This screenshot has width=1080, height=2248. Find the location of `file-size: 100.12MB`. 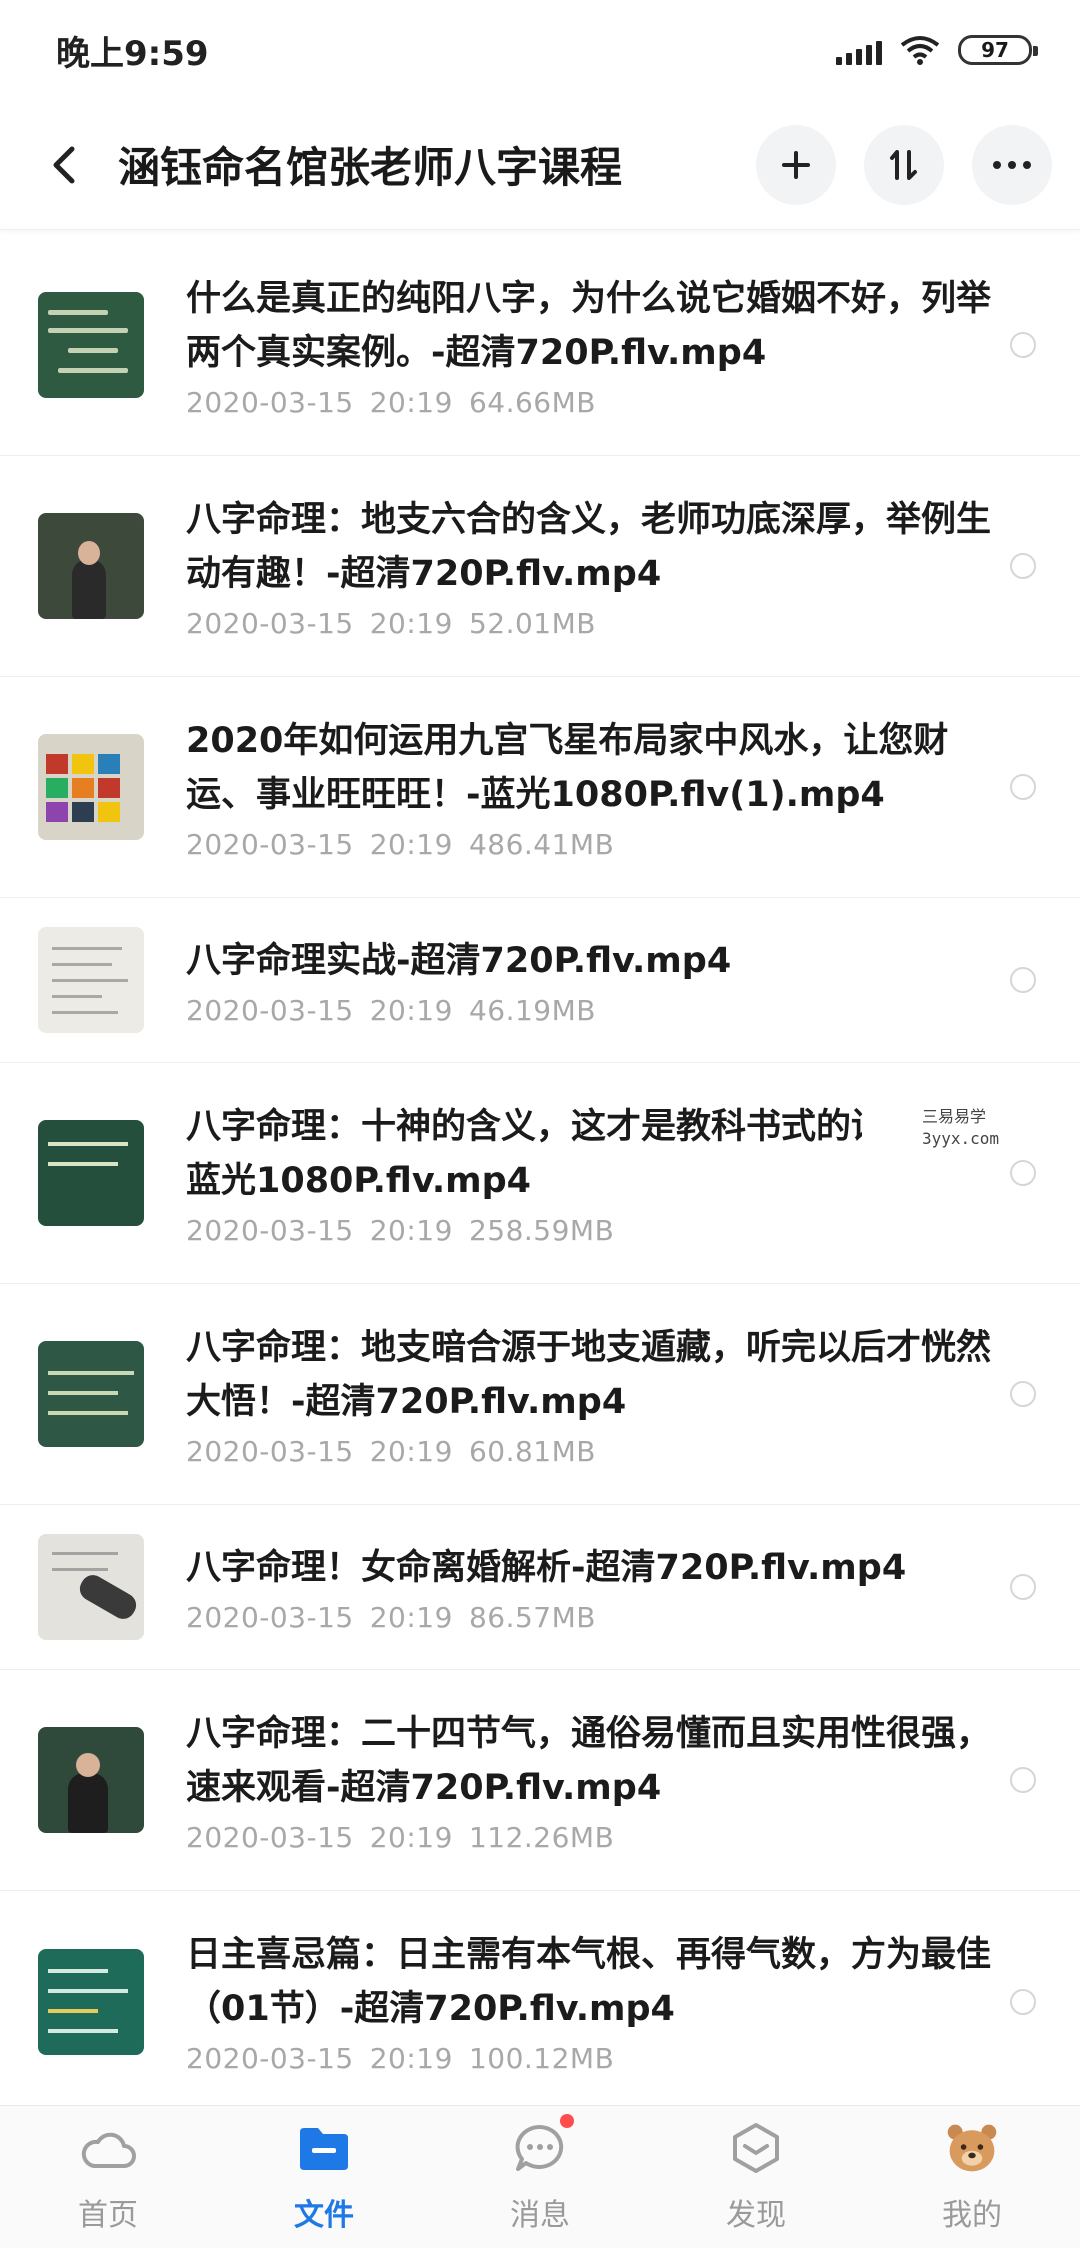

file-size: 100.12MB is located at coordinates (541, 2058).